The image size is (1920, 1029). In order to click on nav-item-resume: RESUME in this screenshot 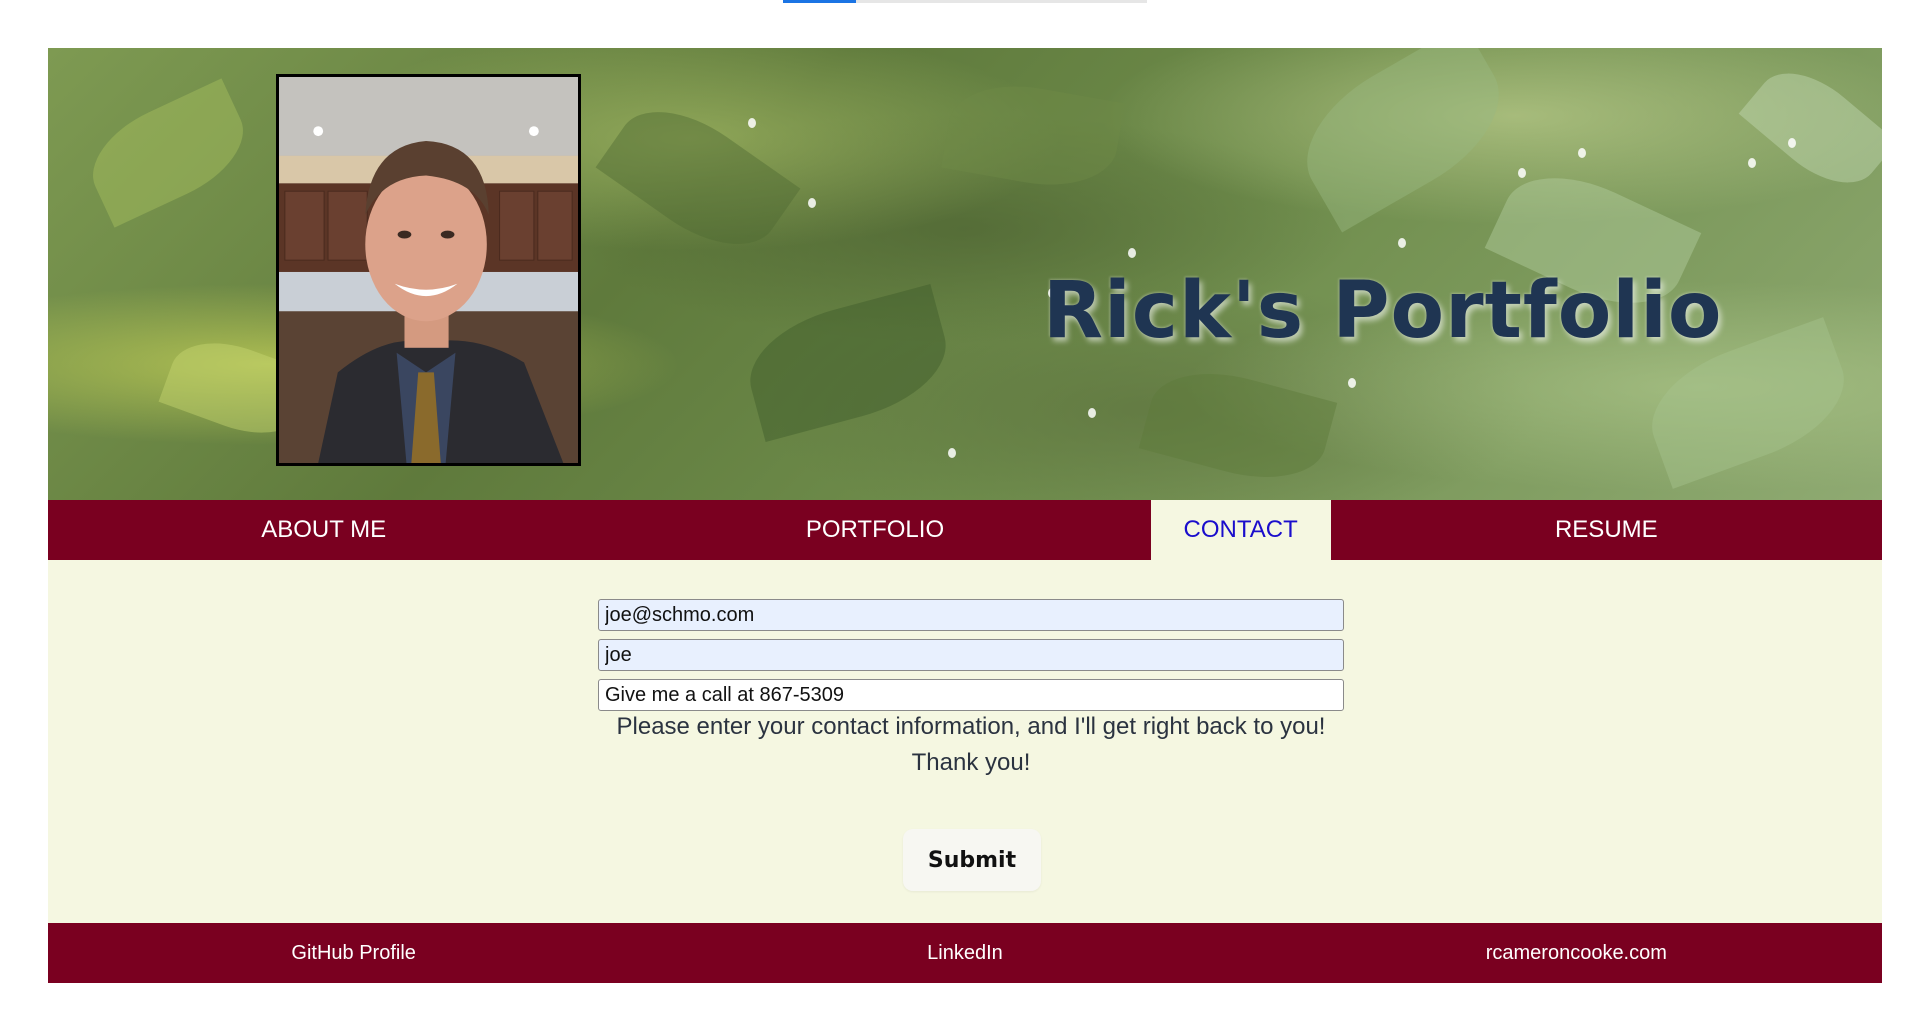, I will do `click(1606, 530)`.